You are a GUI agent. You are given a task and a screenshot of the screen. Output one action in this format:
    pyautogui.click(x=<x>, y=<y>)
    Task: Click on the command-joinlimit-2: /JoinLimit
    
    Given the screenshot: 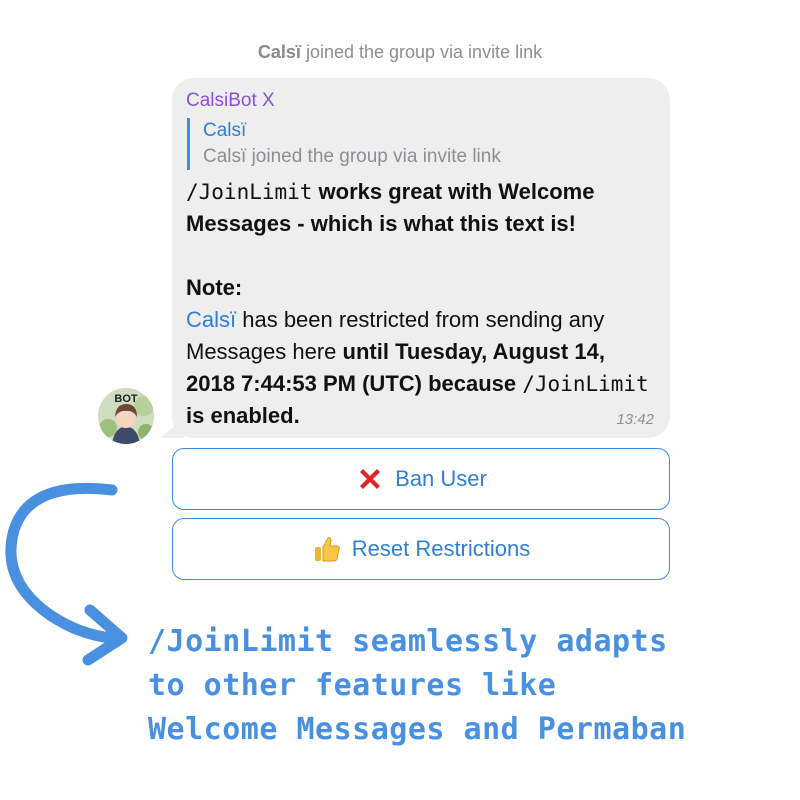 What is the action you would take?
    pyautogui.click(x=585, y=384)
    